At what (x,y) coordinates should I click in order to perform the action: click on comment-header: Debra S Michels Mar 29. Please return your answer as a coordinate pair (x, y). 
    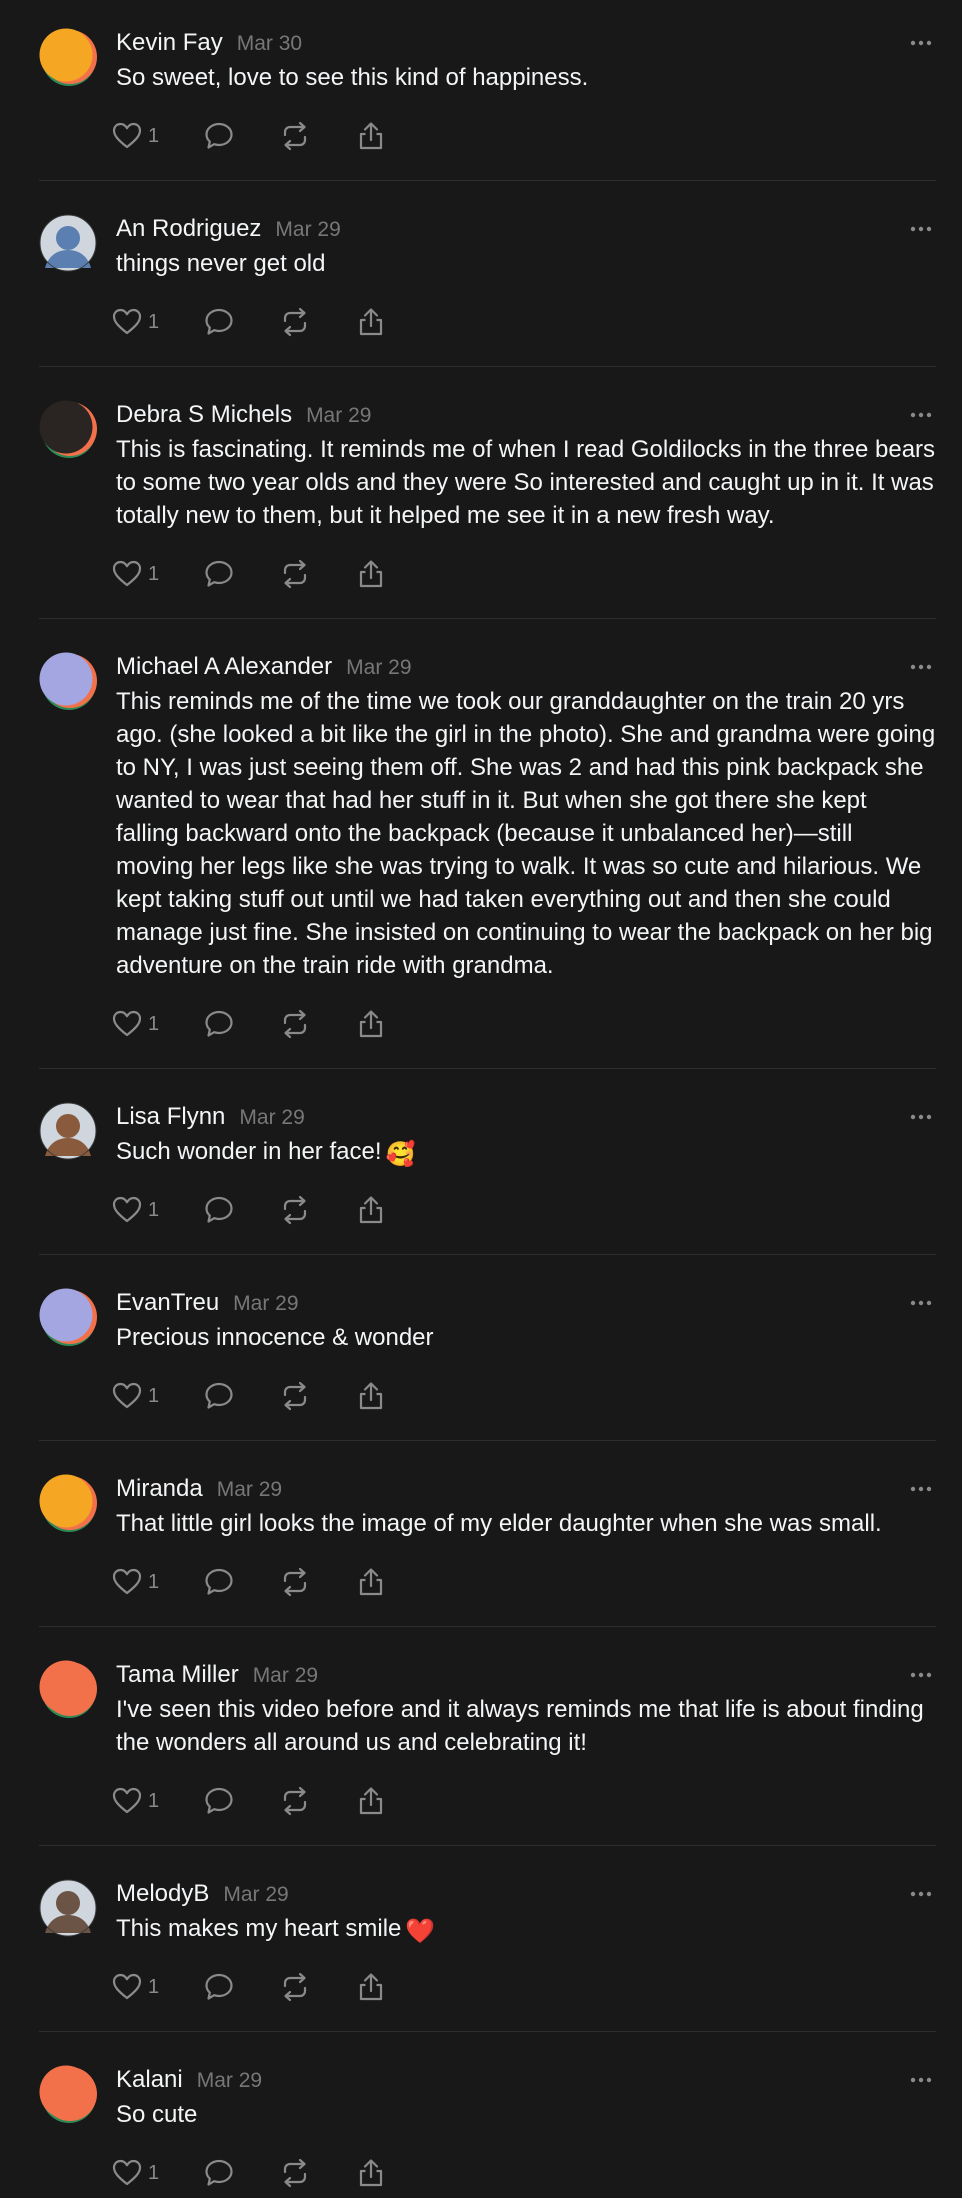
    Looking at the image, I should click on (243, 415).